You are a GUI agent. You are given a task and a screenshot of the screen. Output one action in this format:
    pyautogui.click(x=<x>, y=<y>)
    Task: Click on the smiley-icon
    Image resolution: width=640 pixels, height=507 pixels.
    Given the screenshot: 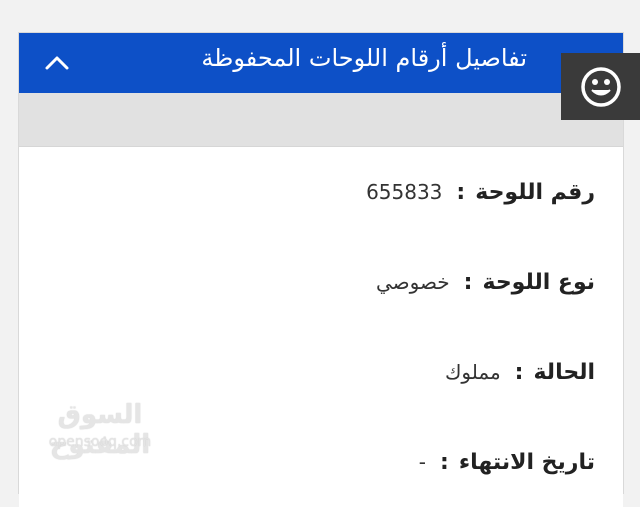 What is the action you would take?
    pyautogui.click(x=600, y=86)
    